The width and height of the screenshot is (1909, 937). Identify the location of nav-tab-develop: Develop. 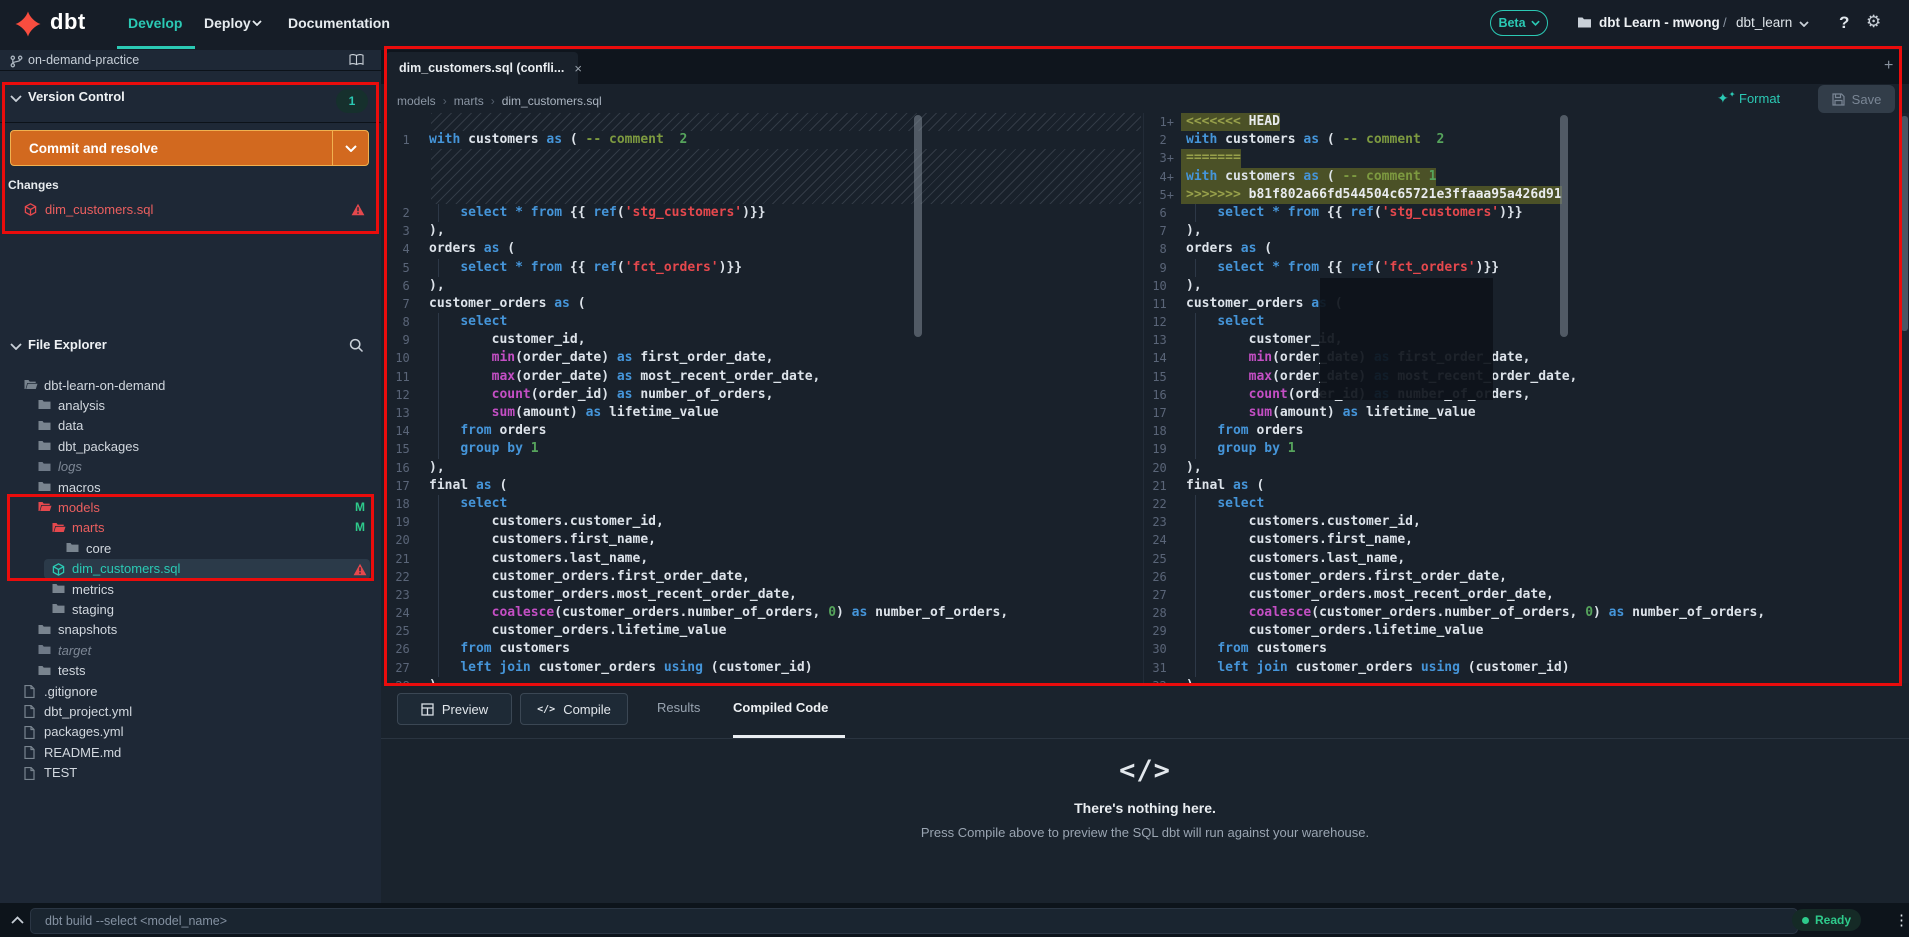
(155, 23).